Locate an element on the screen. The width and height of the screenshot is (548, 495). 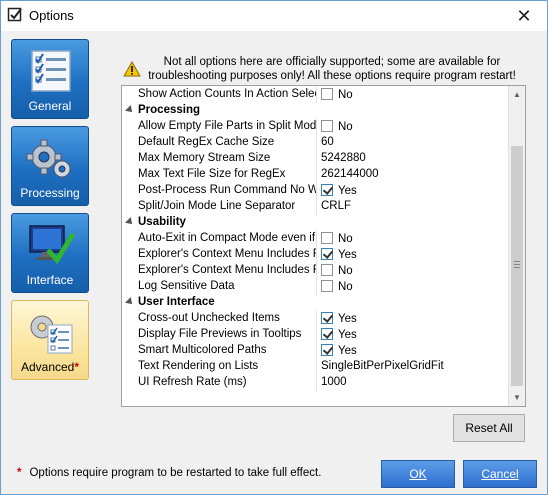
property-name: Max Text File Size for RegEx is located at coordinates (212, 174).